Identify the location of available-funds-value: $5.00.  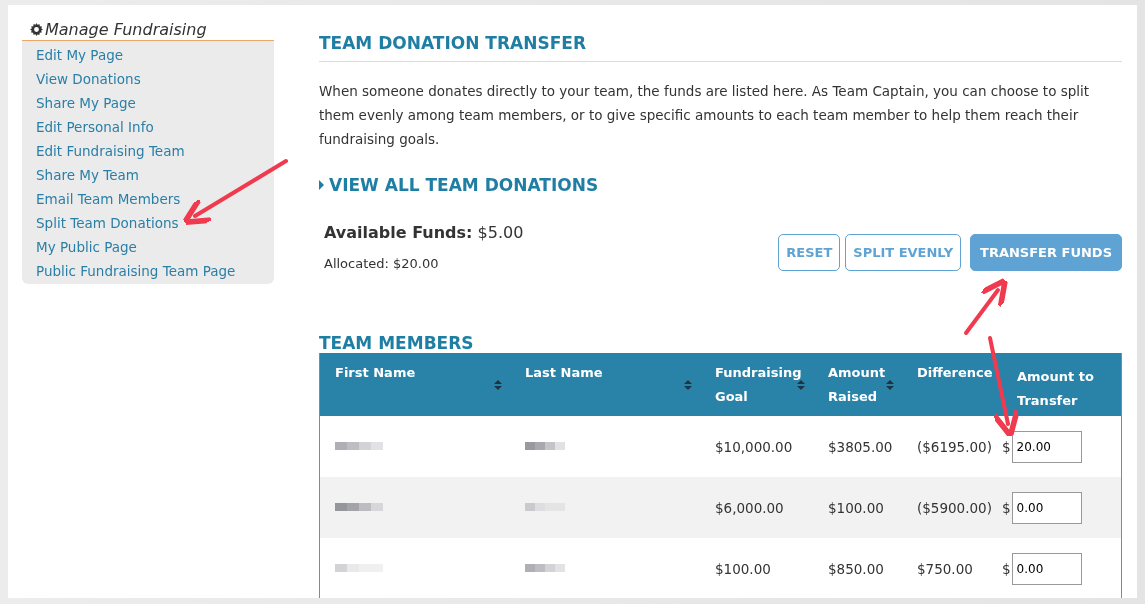
(500, 232).